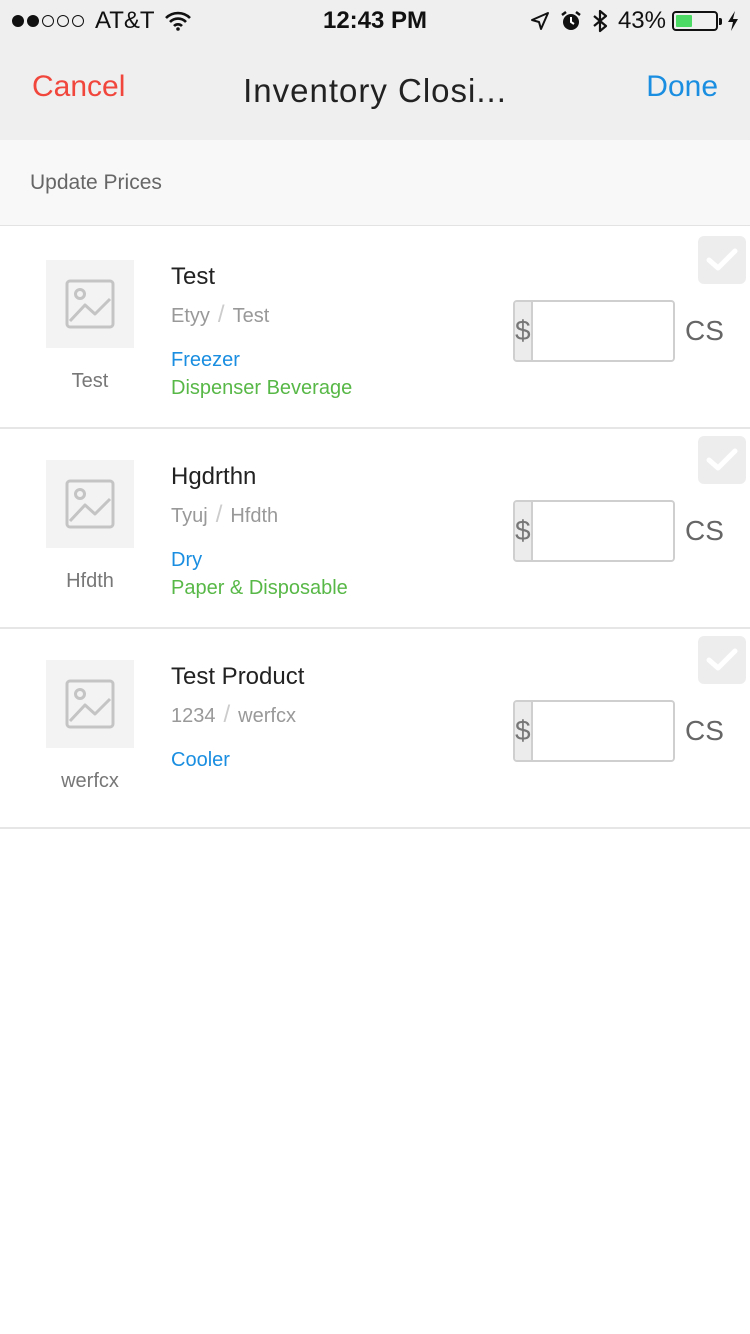  I want to click on product-name: Test Product, so click(238, 676).